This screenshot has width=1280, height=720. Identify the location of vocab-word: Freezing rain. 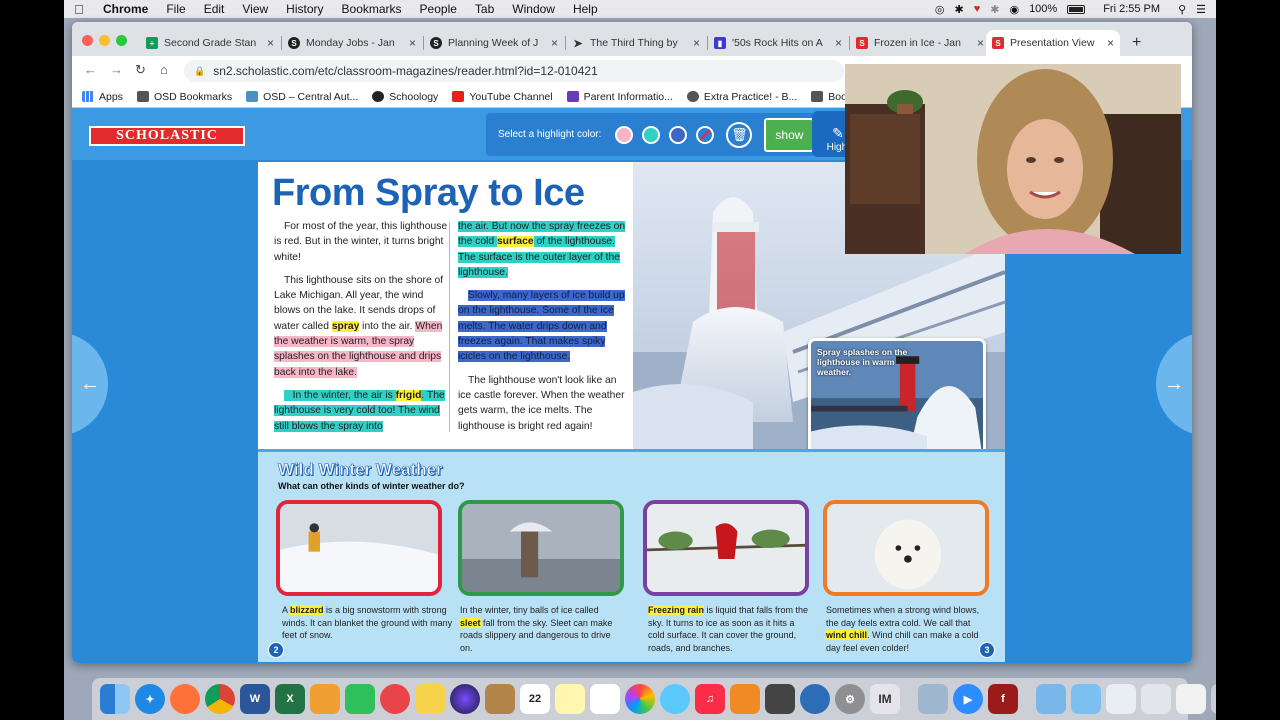
(676, 610).